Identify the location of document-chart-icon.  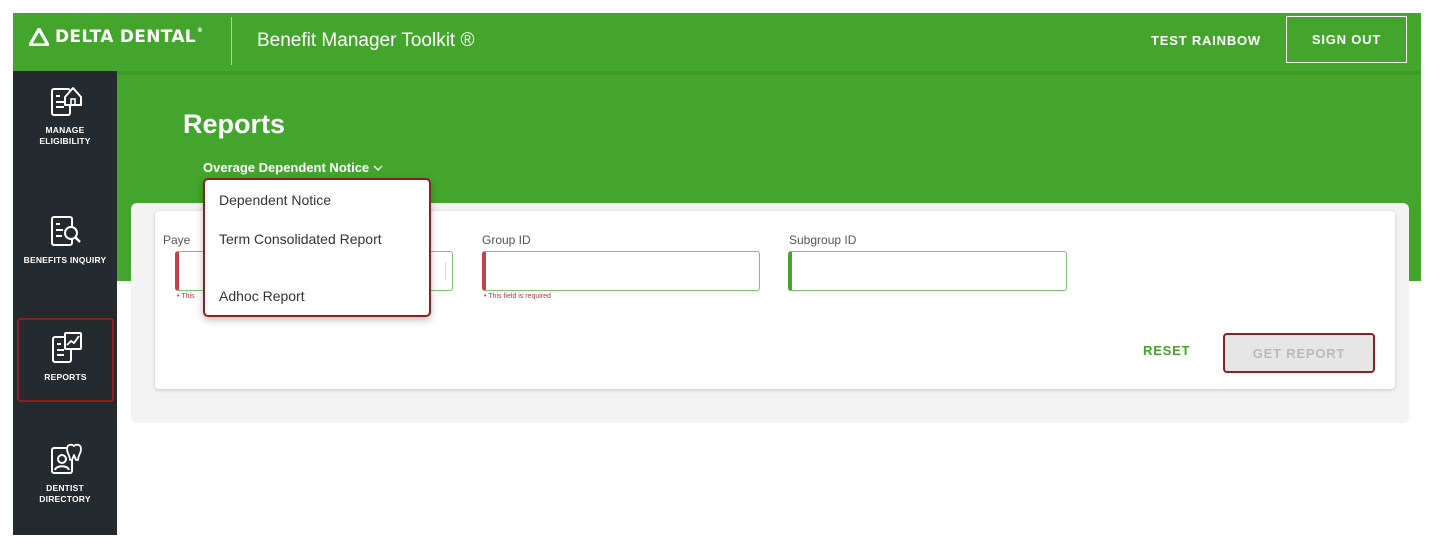
(66, 347).